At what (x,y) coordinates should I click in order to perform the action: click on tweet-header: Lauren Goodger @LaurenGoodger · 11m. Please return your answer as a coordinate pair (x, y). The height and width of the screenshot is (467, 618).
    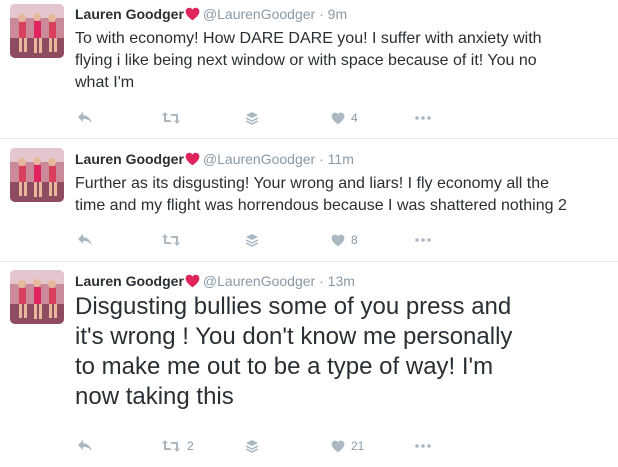
    Looking at the image, I should click on (214, 160).